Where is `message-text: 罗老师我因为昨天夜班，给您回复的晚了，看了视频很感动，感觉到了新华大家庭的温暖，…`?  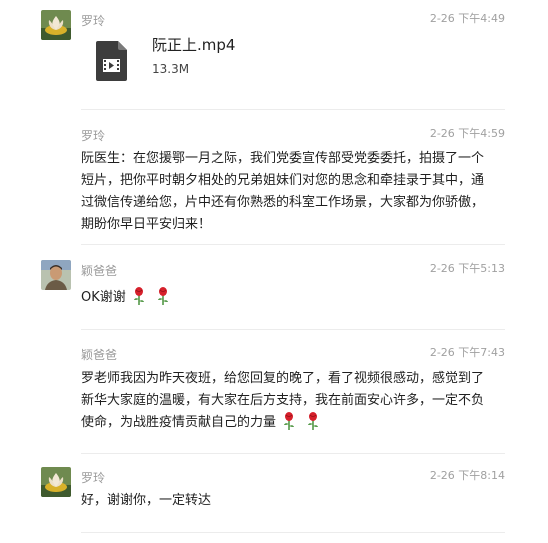 message-text: 罗老师我因为昨天夜班，给您回复的晚了，看了视频很感动，感觉到了新华大家庭的温暖，… is located at coordinates (283, 401).